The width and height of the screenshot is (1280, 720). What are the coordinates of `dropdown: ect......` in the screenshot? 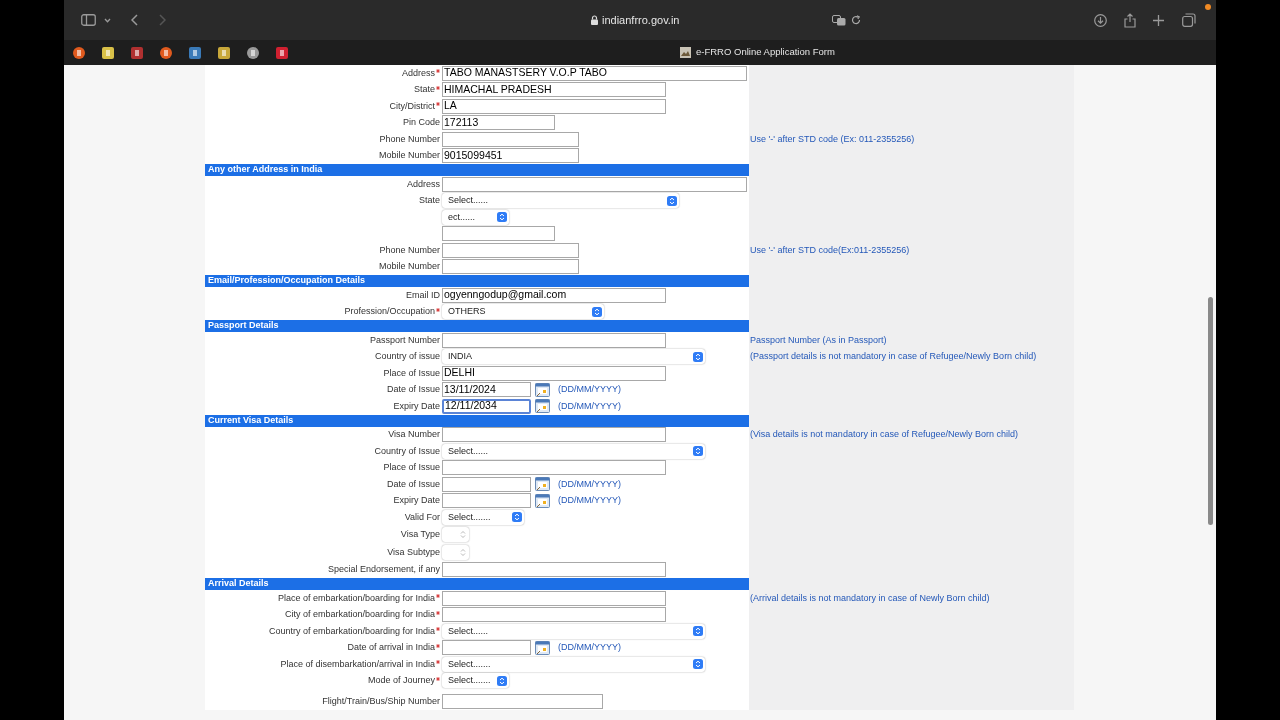 It's located at (475, 217).